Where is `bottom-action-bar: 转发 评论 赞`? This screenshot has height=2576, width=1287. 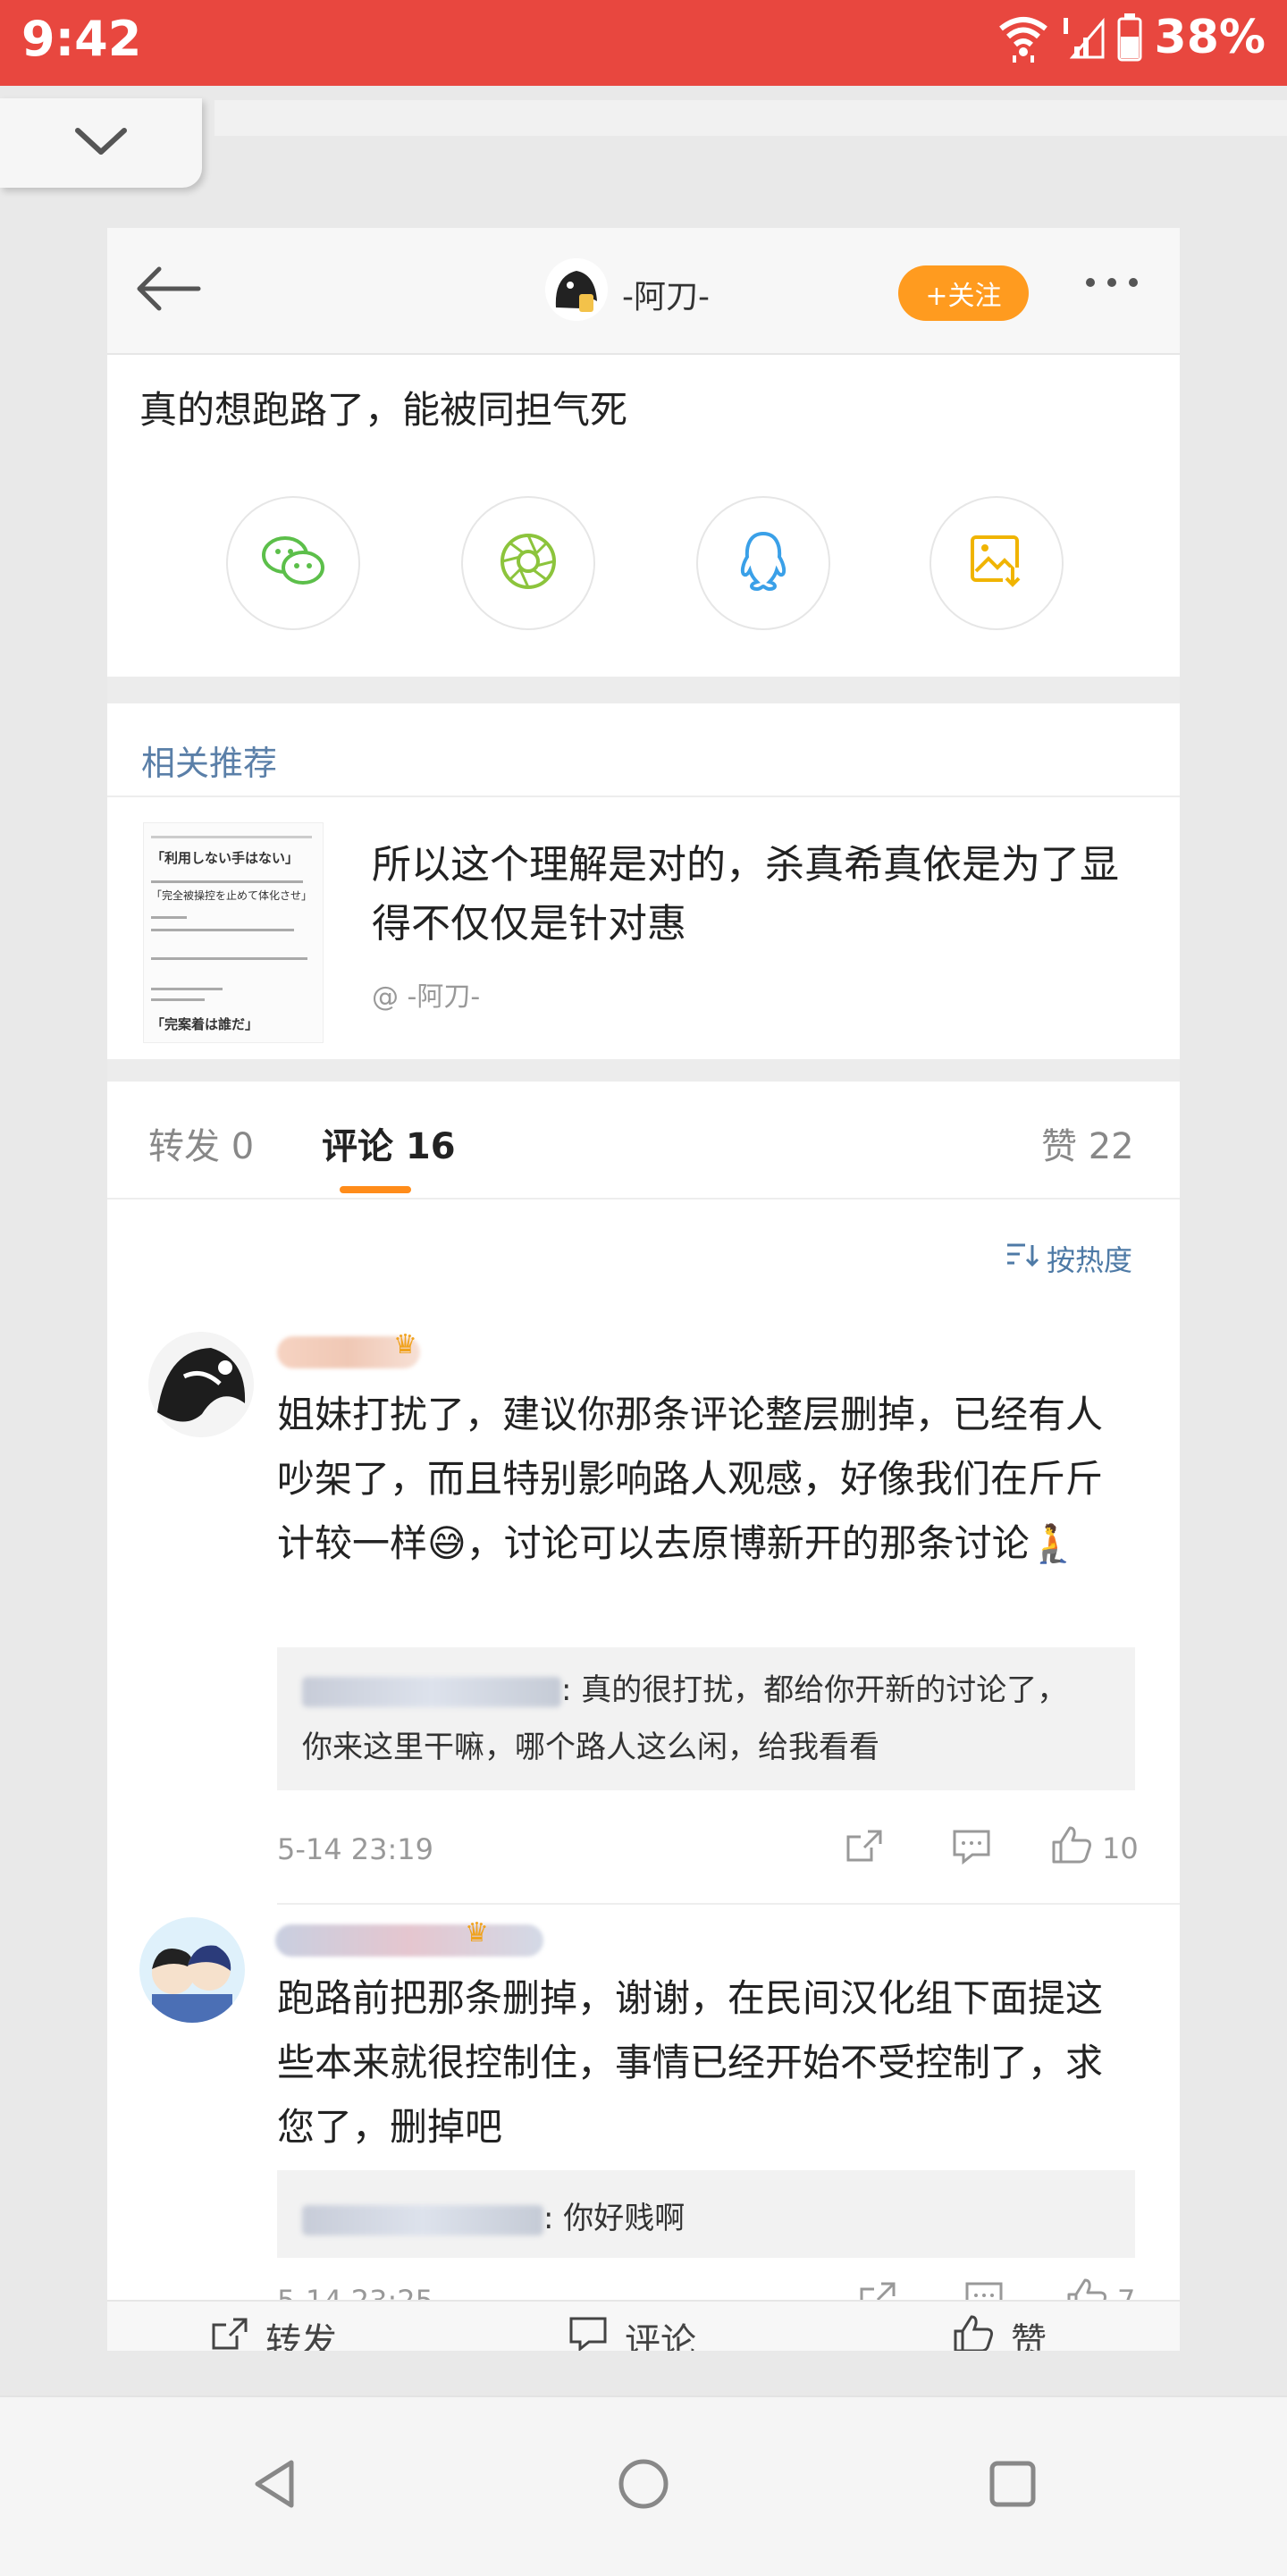 bottom-action-bar: 转发 评论 赞 is located at coordinates (643, 2326).